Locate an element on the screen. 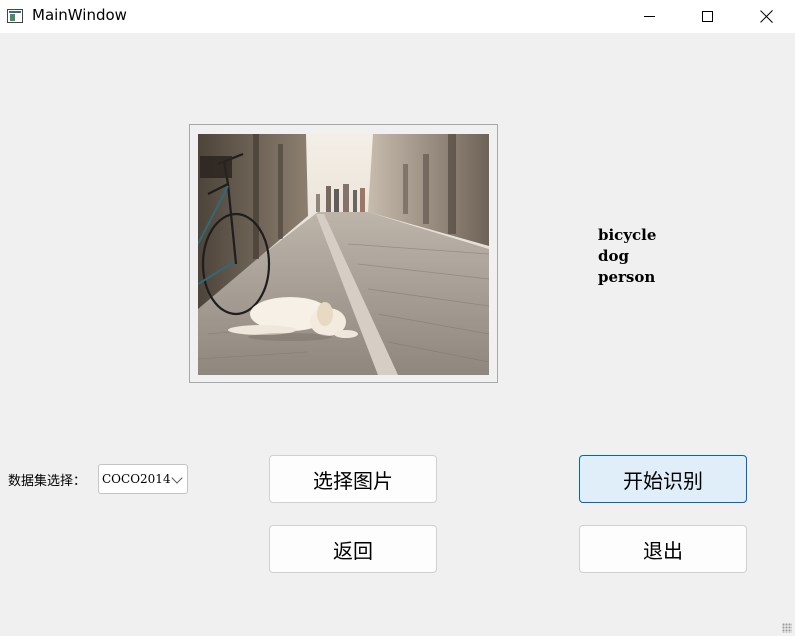 Image resolution: width=795 pixels, height=636 pixels. back-button: 返回 is located at coordinates (353, 549).